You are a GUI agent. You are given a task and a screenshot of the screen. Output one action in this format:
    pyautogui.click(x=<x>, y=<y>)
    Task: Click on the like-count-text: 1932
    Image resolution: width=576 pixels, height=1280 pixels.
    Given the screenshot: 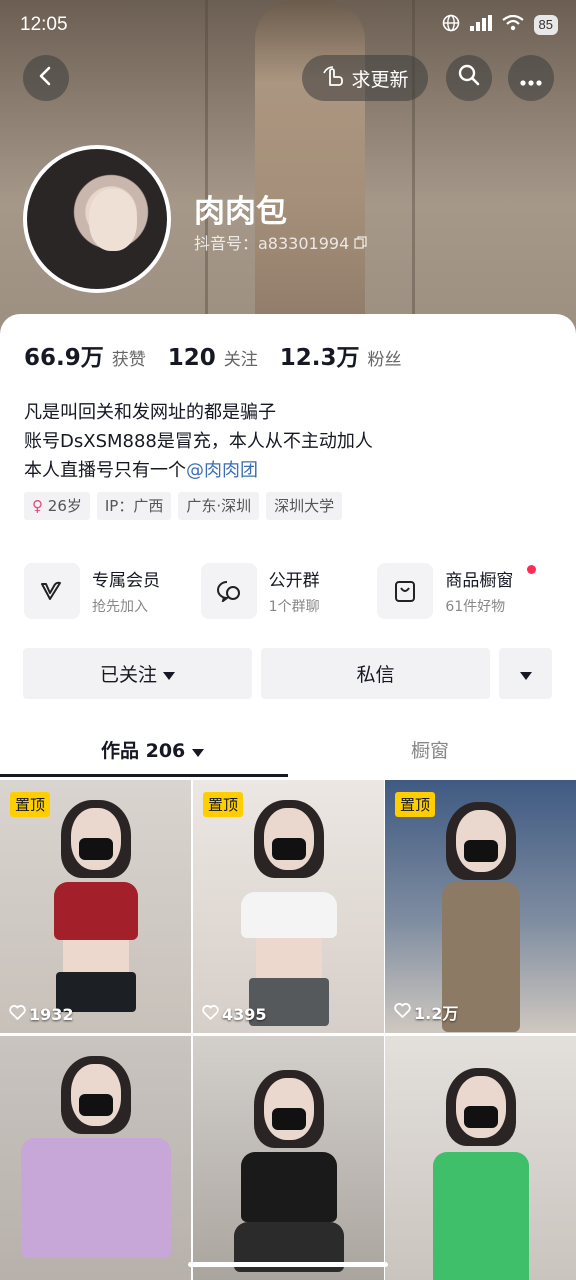 What is the action you would take?
    pyautogui.click(x=51, y=1014)
    